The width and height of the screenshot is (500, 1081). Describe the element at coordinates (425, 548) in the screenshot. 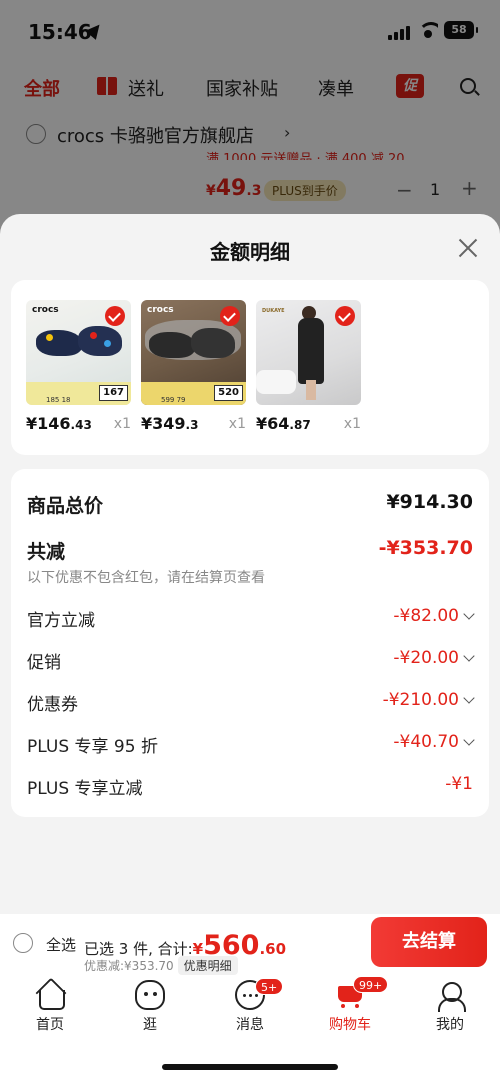

I see `discount-value: -¥353.70` at that location.